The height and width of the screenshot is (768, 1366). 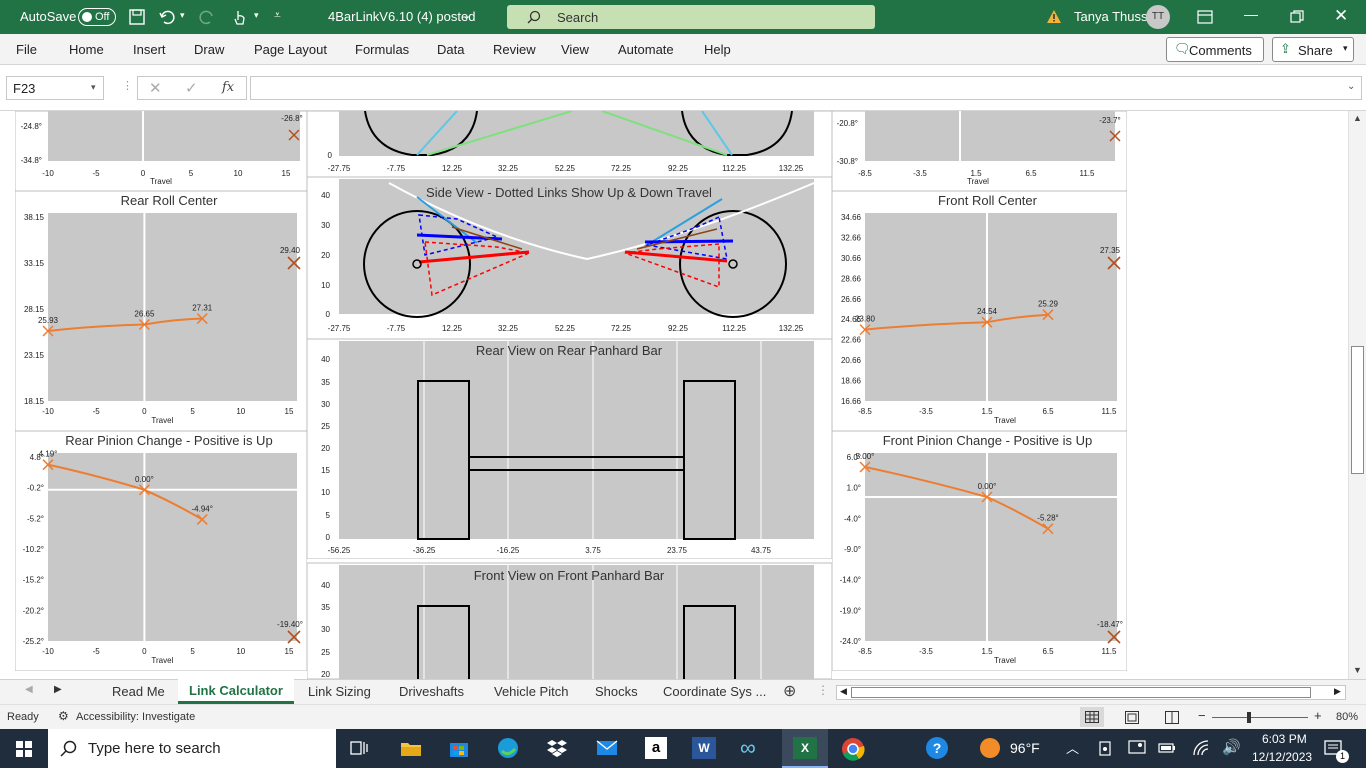 I want to click on windows-start-icon, so click(x=24, y=749).